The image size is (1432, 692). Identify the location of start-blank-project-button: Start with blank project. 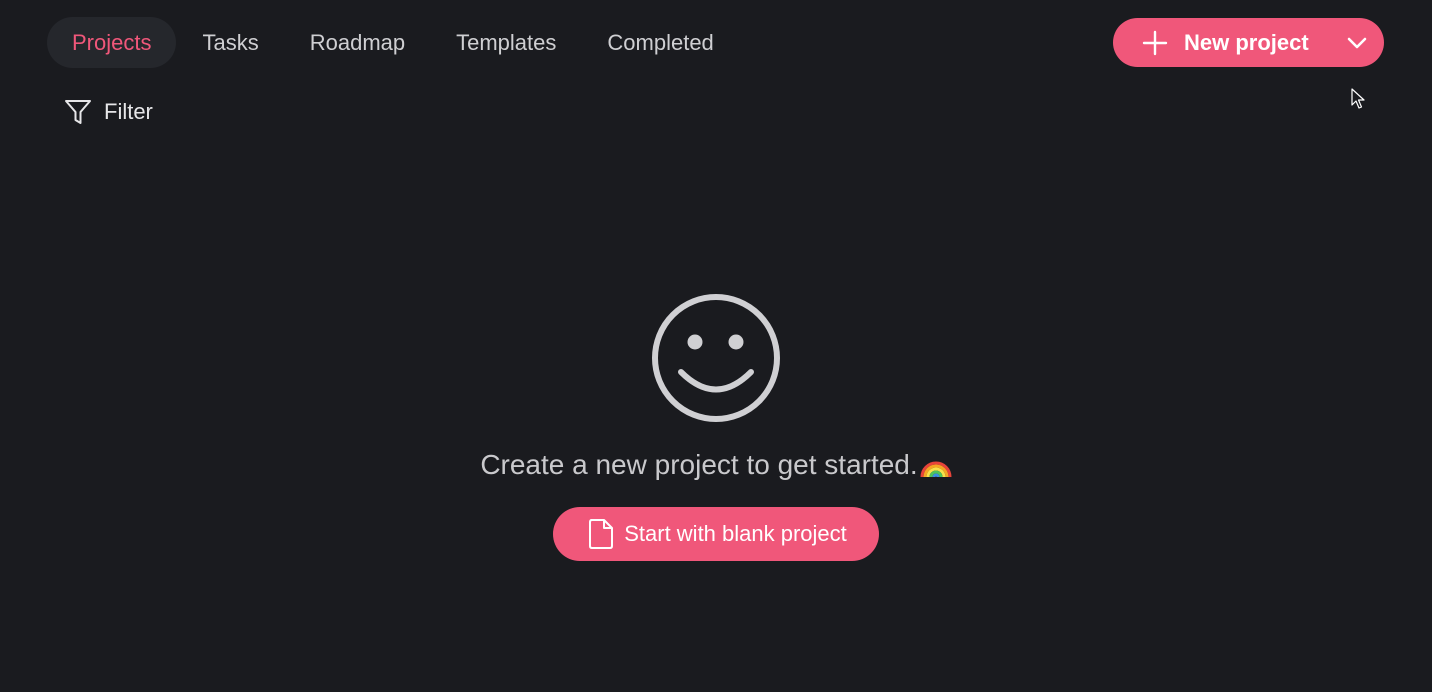
(716, 534).